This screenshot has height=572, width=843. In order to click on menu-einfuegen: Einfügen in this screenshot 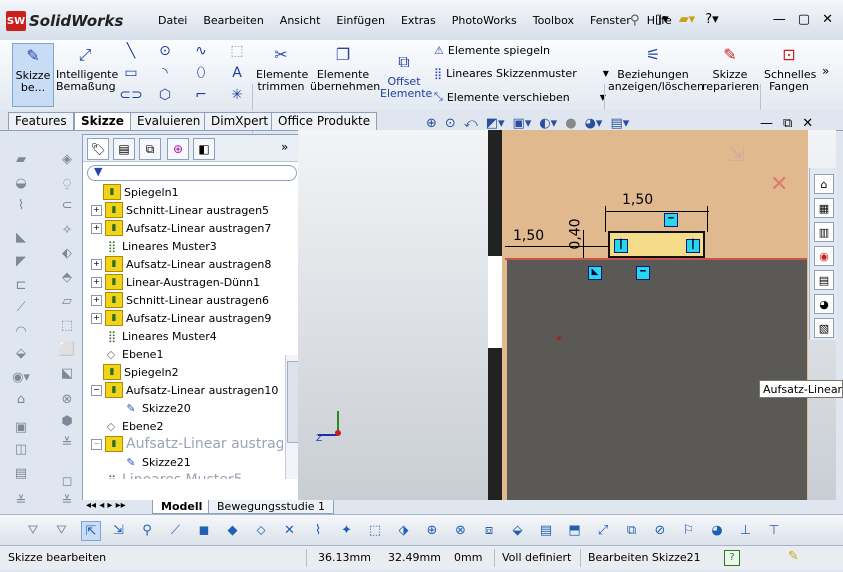, I will do `click(360, 20)`.